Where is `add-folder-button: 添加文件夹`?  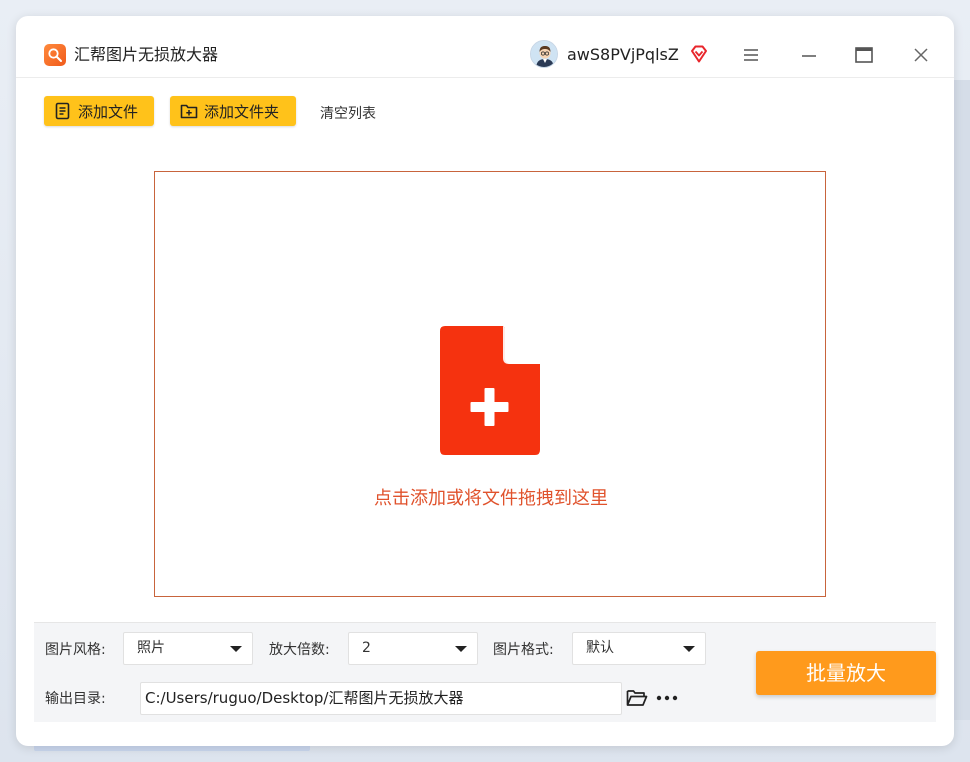 add-folder-button: 添加文件夹 is located at coordinates (233, 111).